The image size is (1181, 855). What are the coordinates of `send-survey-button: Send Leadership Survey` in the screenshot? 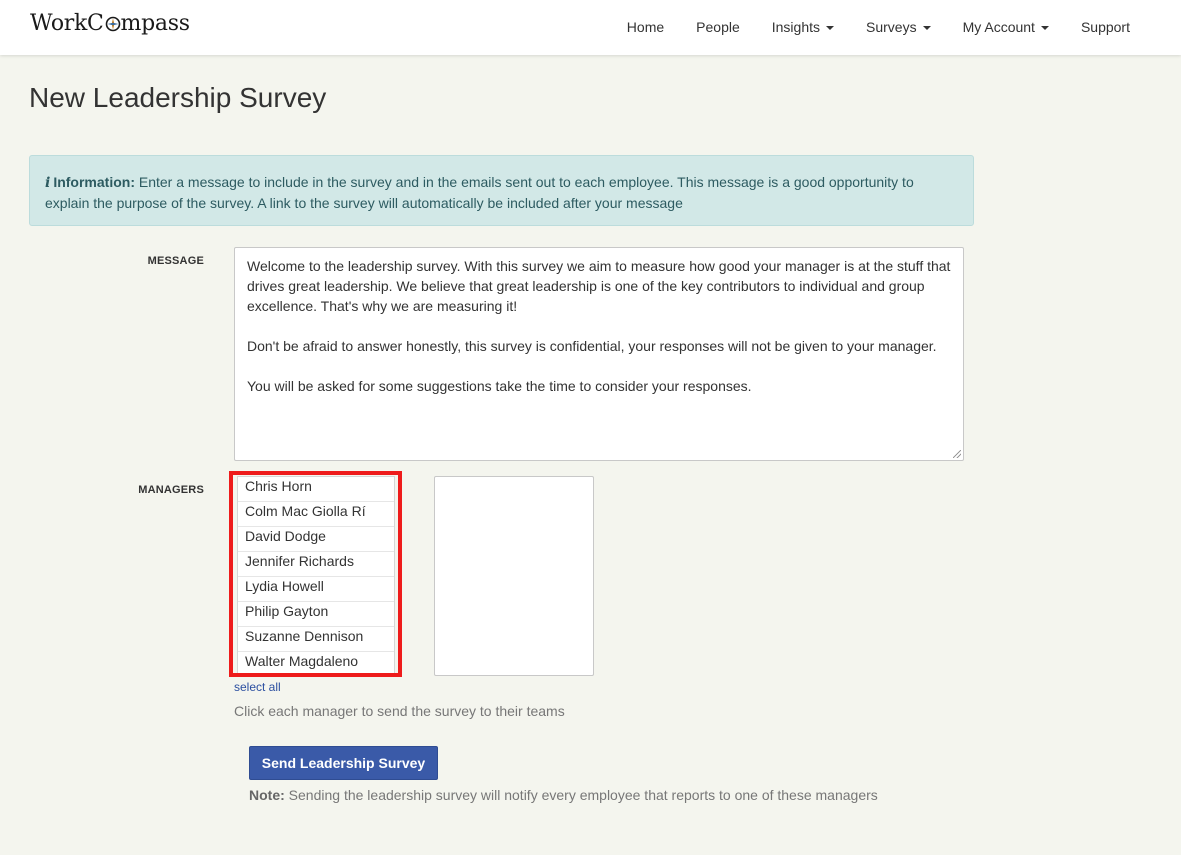 It's located at (343, 763).